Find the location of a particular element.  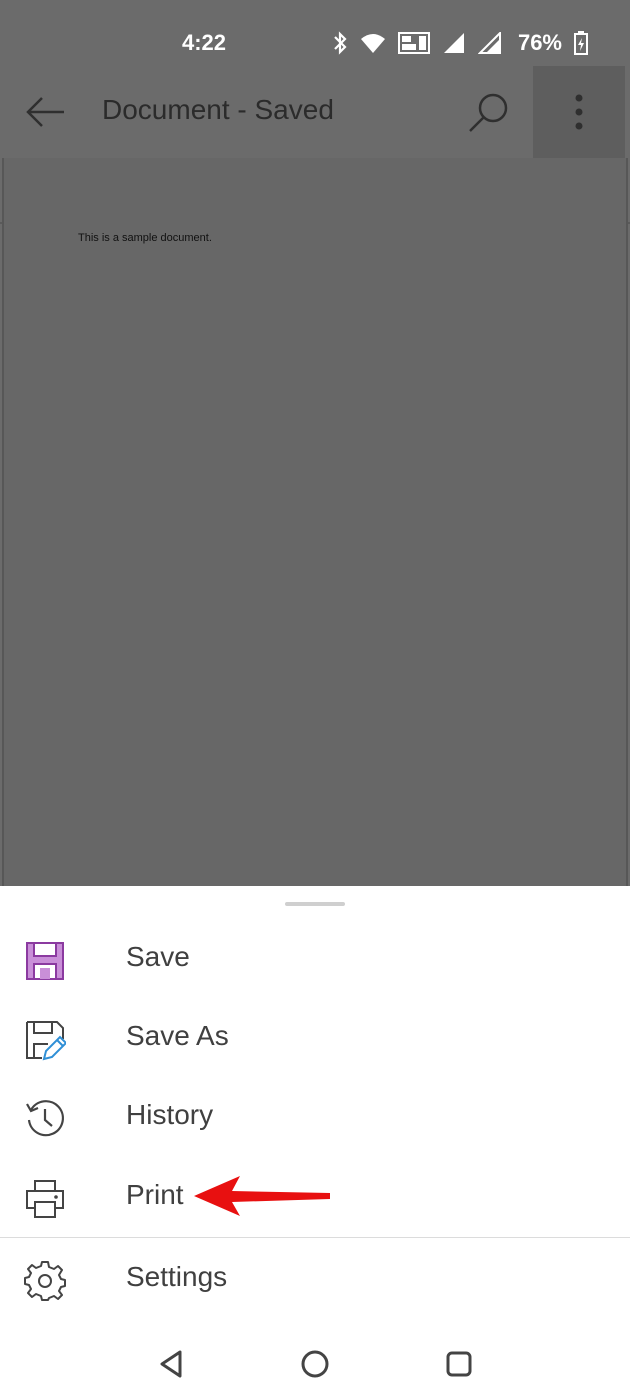

app-bar: Document - Saved is located at coordinates (315, 145).